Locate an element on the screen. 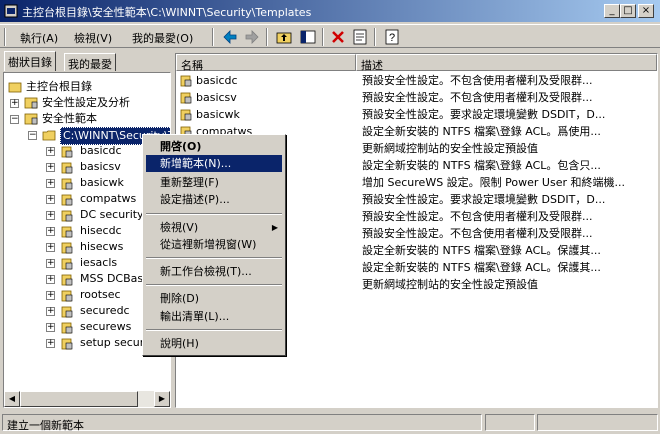 This screenshot has width=660, height=434. toolbar-grip is located at coordinates (5, 37).